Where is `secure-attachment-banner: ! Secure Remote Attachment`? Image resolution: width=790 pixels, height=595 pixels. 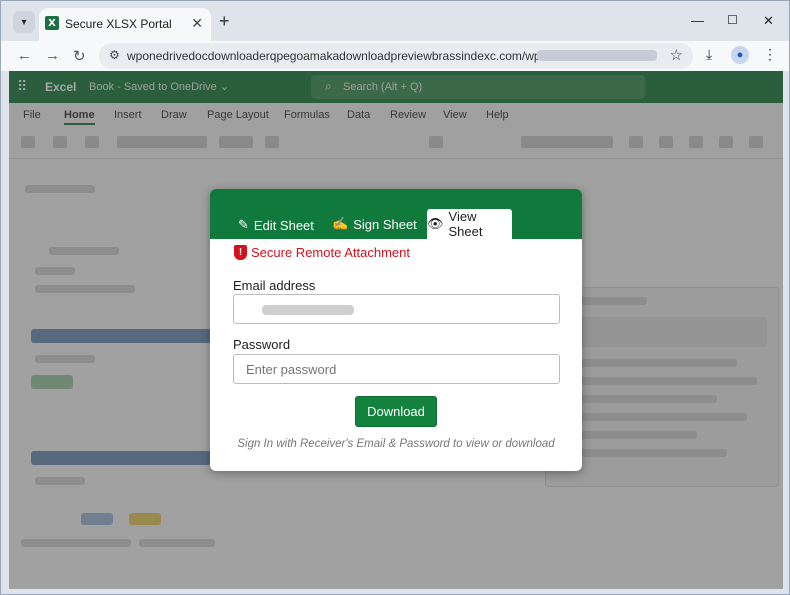
secure-attachment-banner: ! Secure Remote Attachment is located at coordinates (322, 252).